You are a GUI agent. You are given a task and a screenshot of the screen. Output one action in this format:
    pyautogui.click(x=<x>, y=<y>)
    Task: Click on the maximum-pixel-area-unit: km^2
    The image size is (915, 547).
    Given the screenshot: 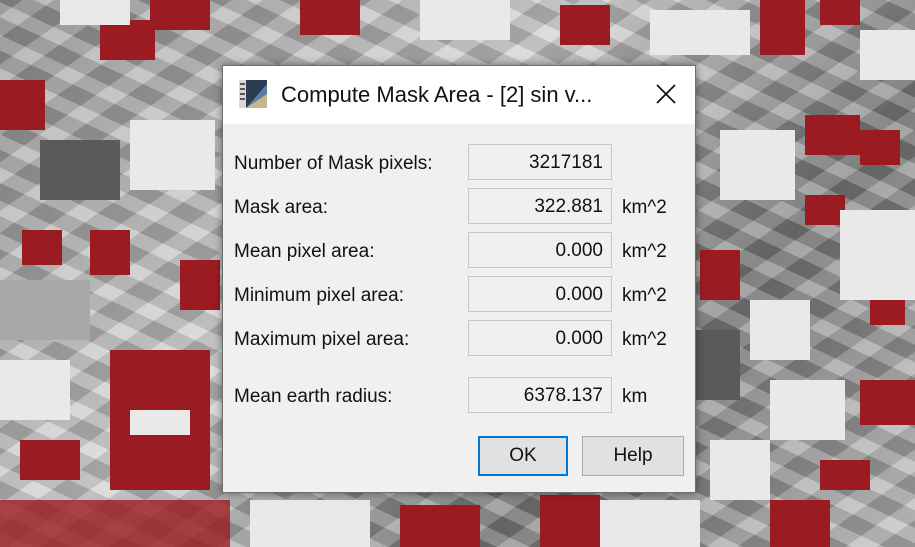 What is the action you would take?
    pyautogui.click(x=644, y=339)
    